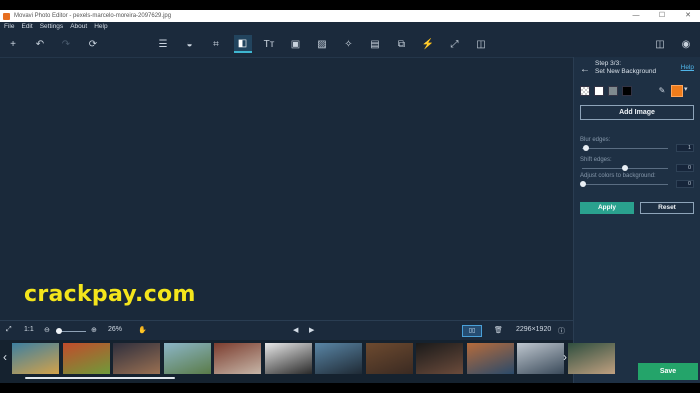 This screenshot has width=700, height=393. Describe the element at coordinates (625, 184) in the screenshot. I see `adjust-colors-slider` at that location.